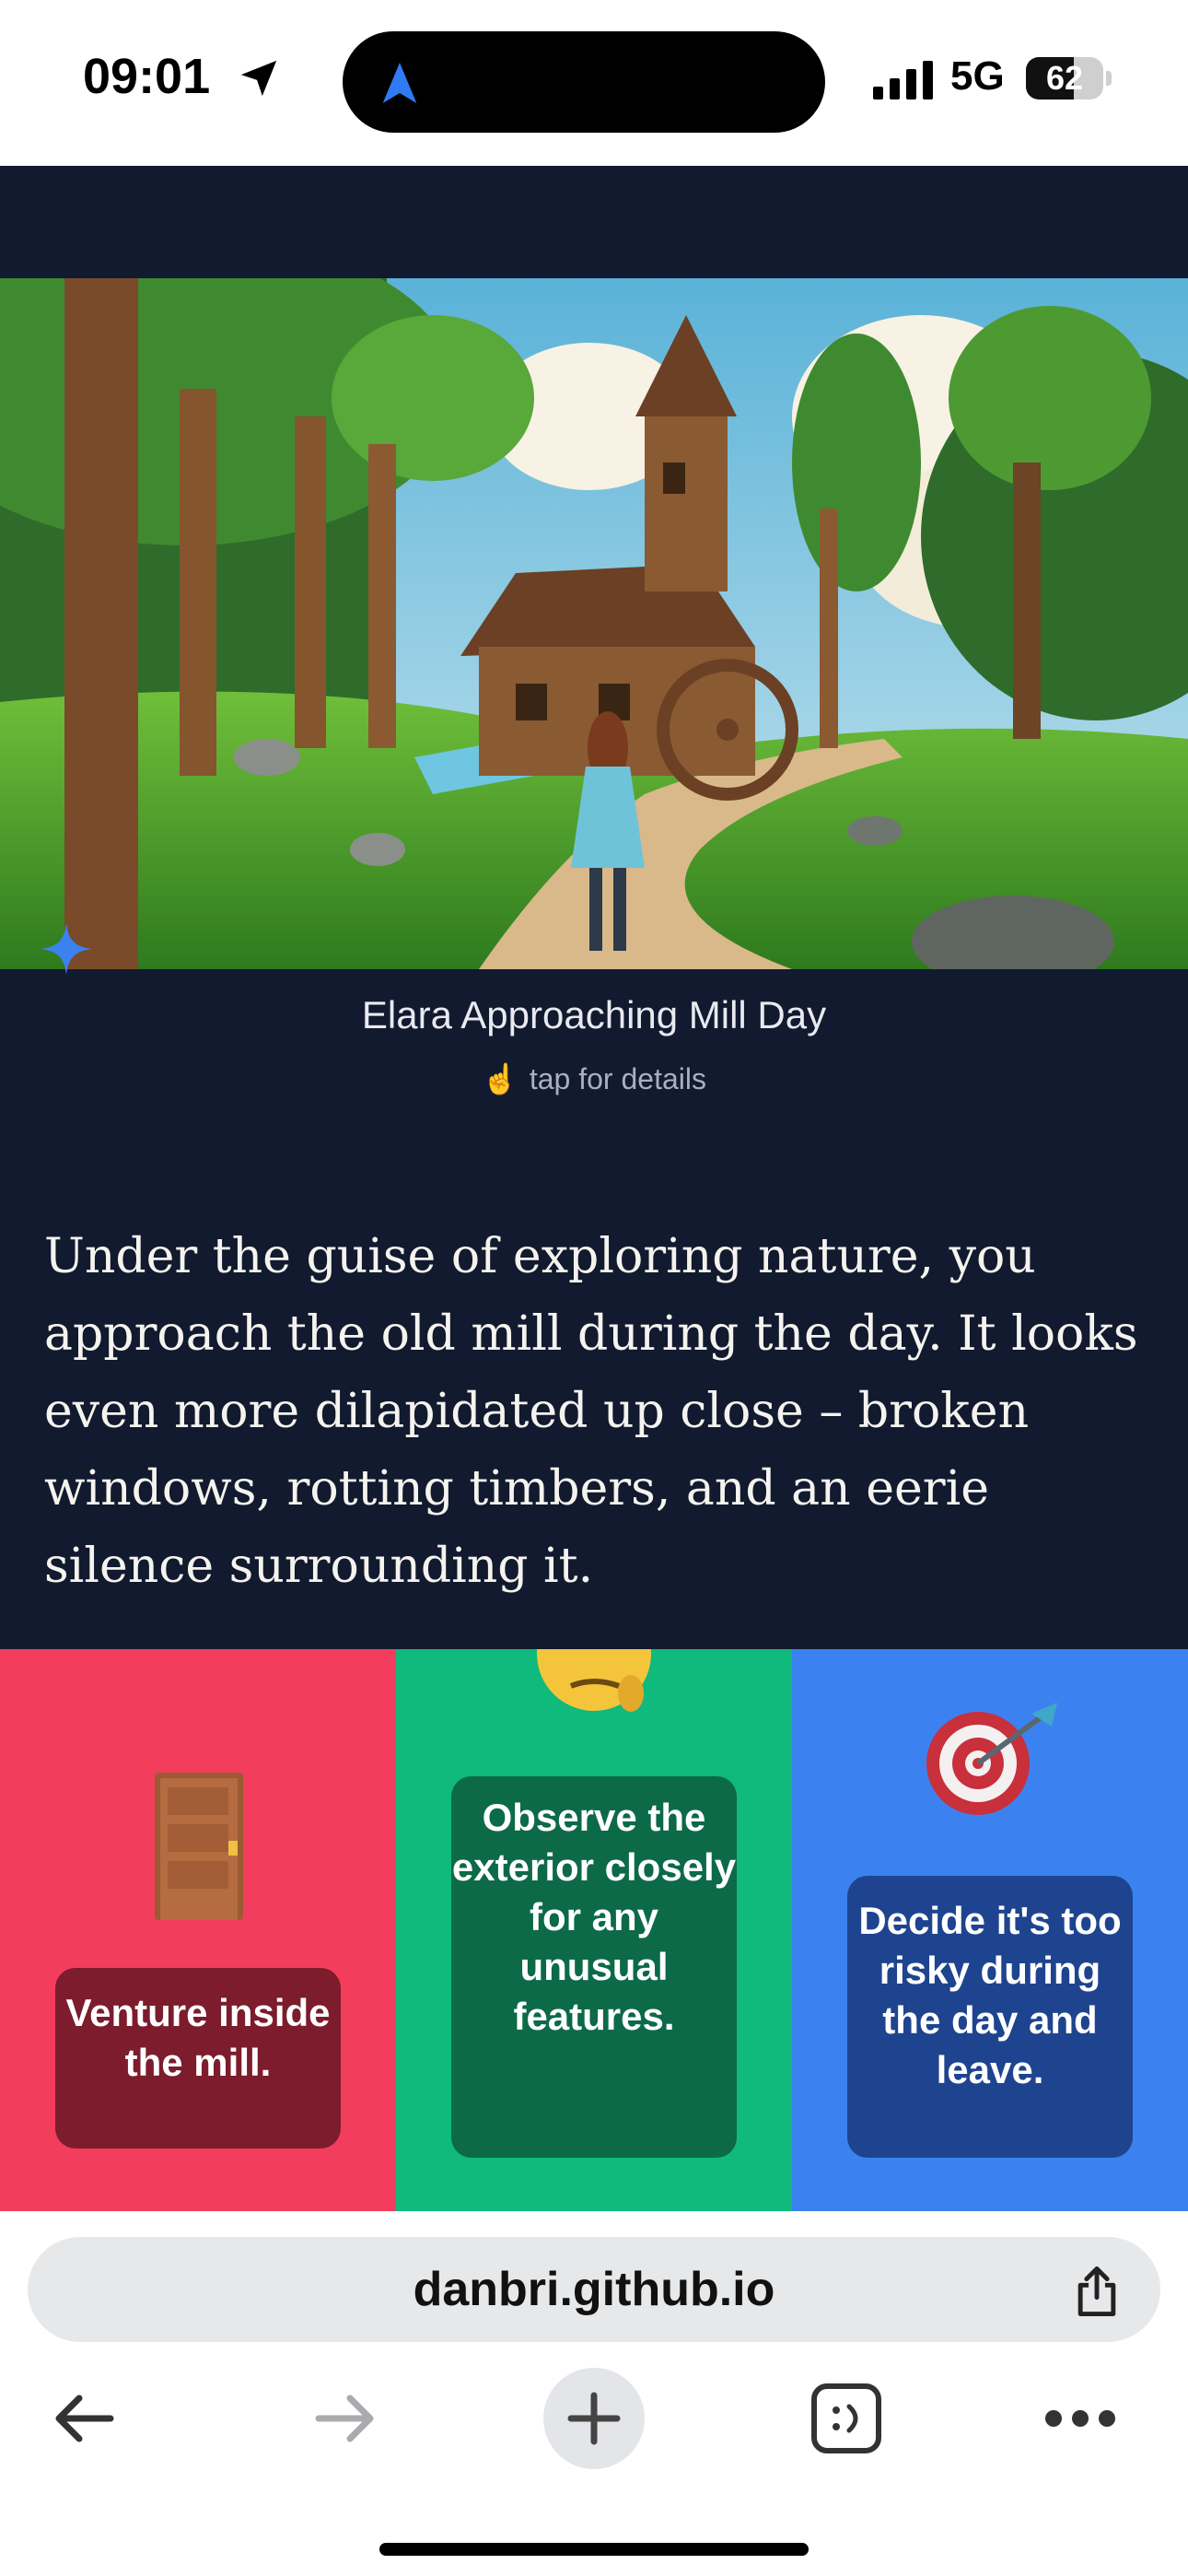 This screenshot has width=1188, height=2576. What do you see at coordinates (66, 949) in the screenshot?
I see `sparkle-icon` at bounding box center [66, 949].